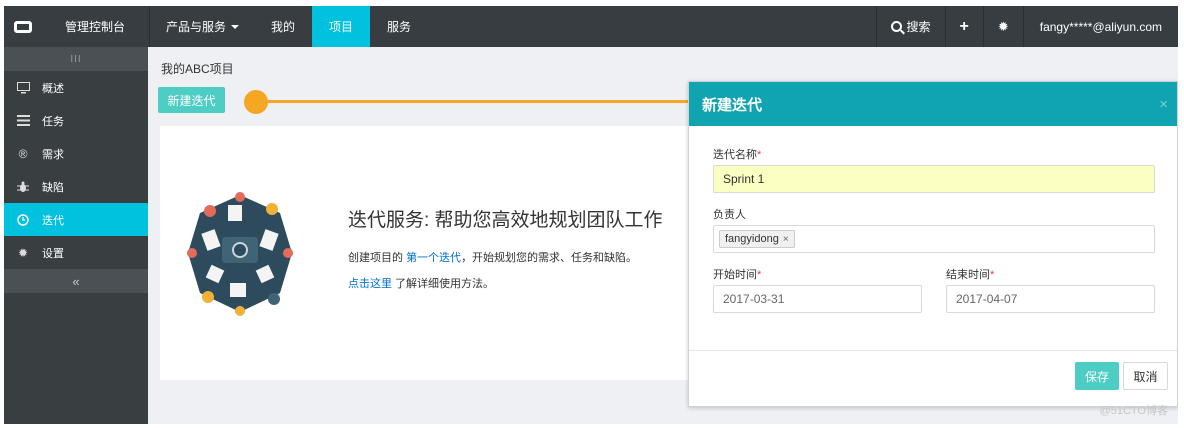  Describe the element at coordinates (283, 26) in the screenshot. I see `nav-mine: 我的` at that location.